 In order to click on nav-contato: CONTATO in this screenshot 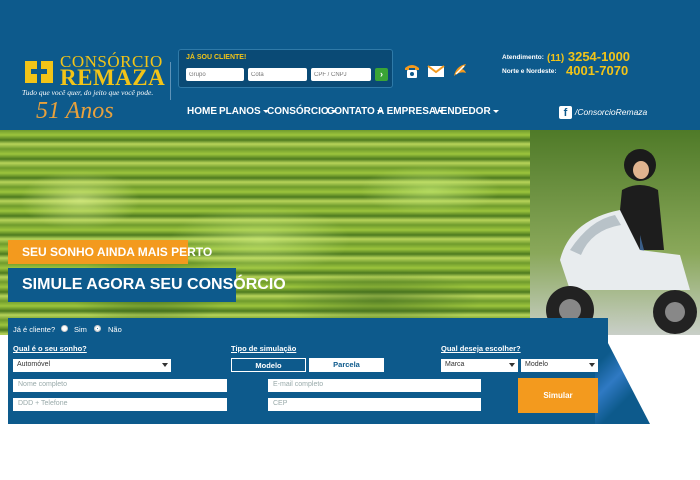, I will do `click(355, 111)`.